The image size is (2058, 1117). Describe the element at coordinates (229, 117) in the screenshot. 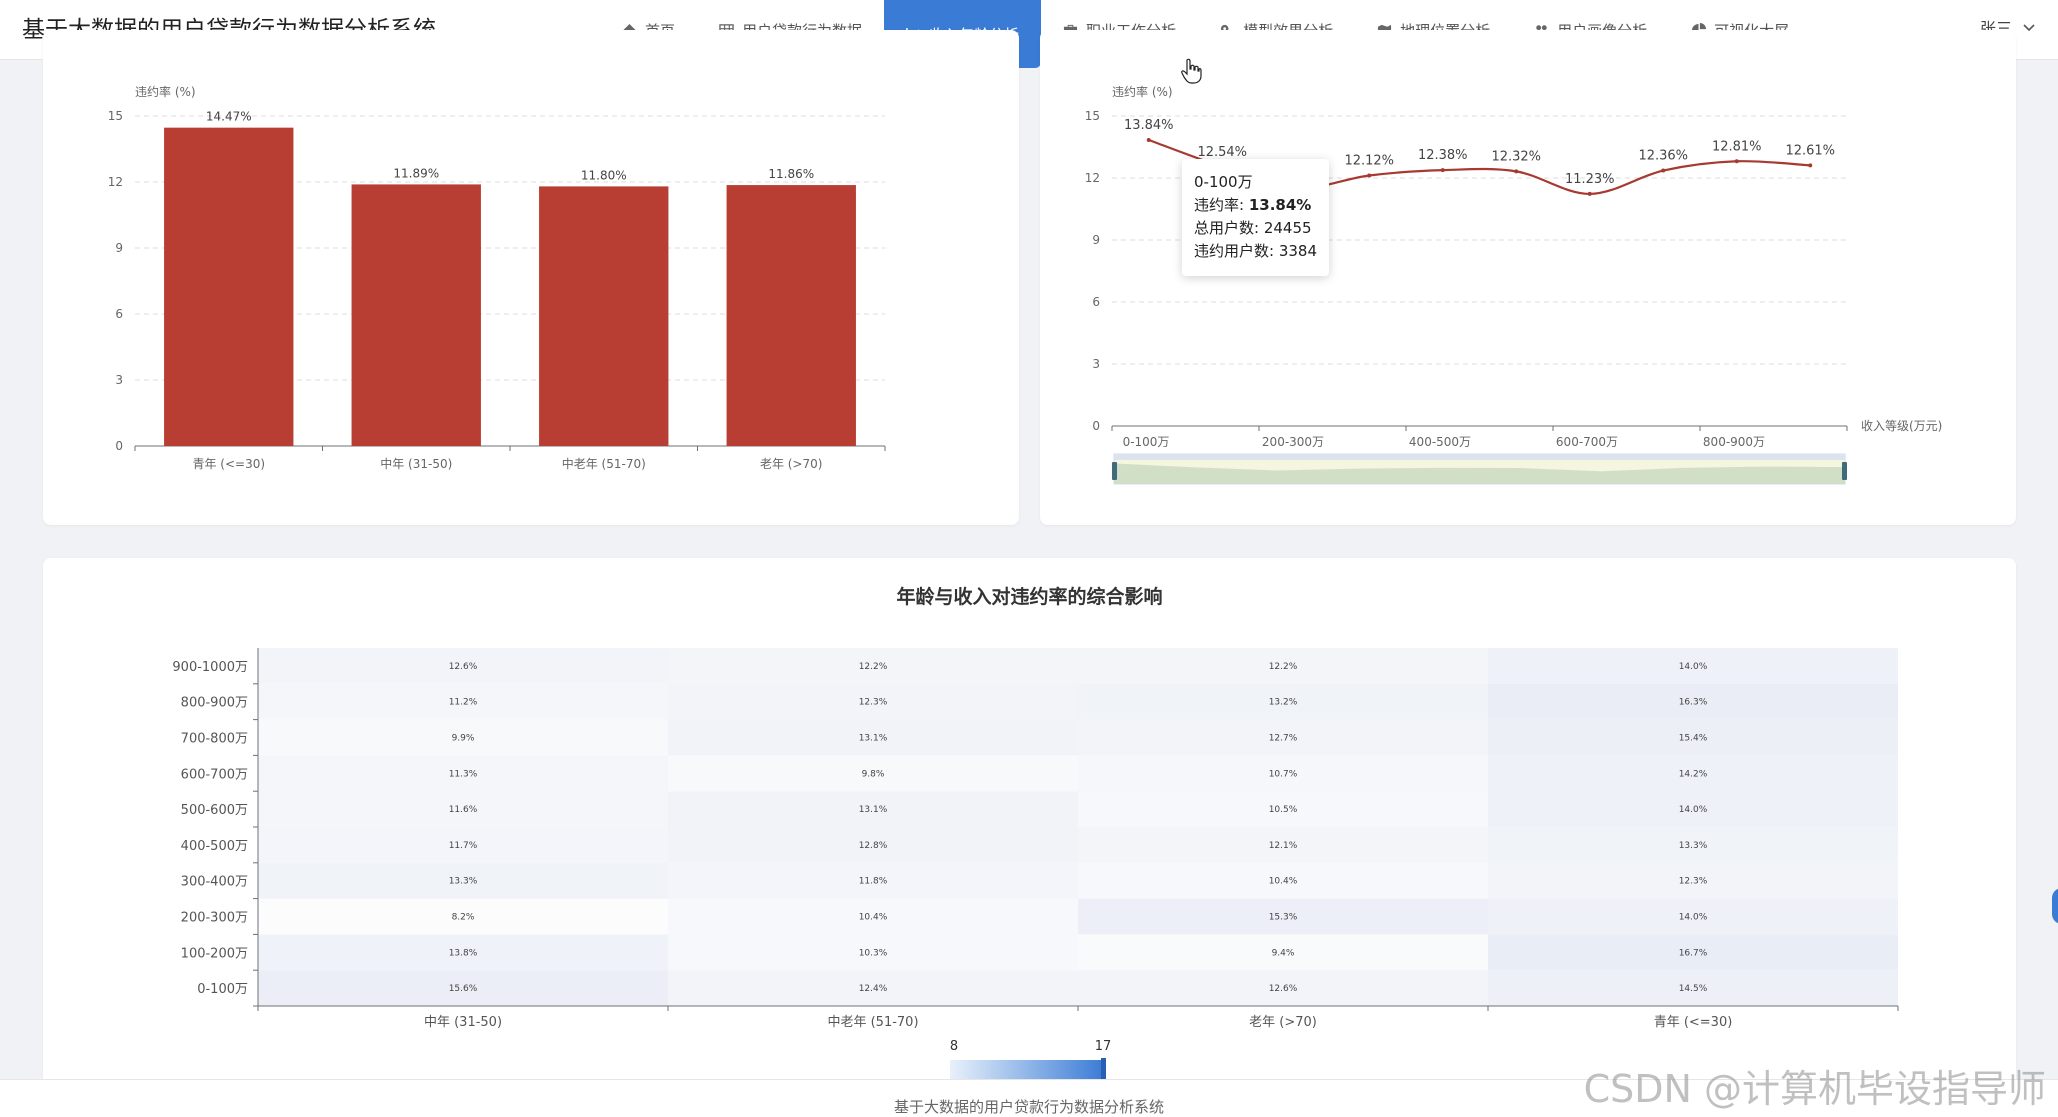

I see `bar-value-label: 14.47%` at that location.